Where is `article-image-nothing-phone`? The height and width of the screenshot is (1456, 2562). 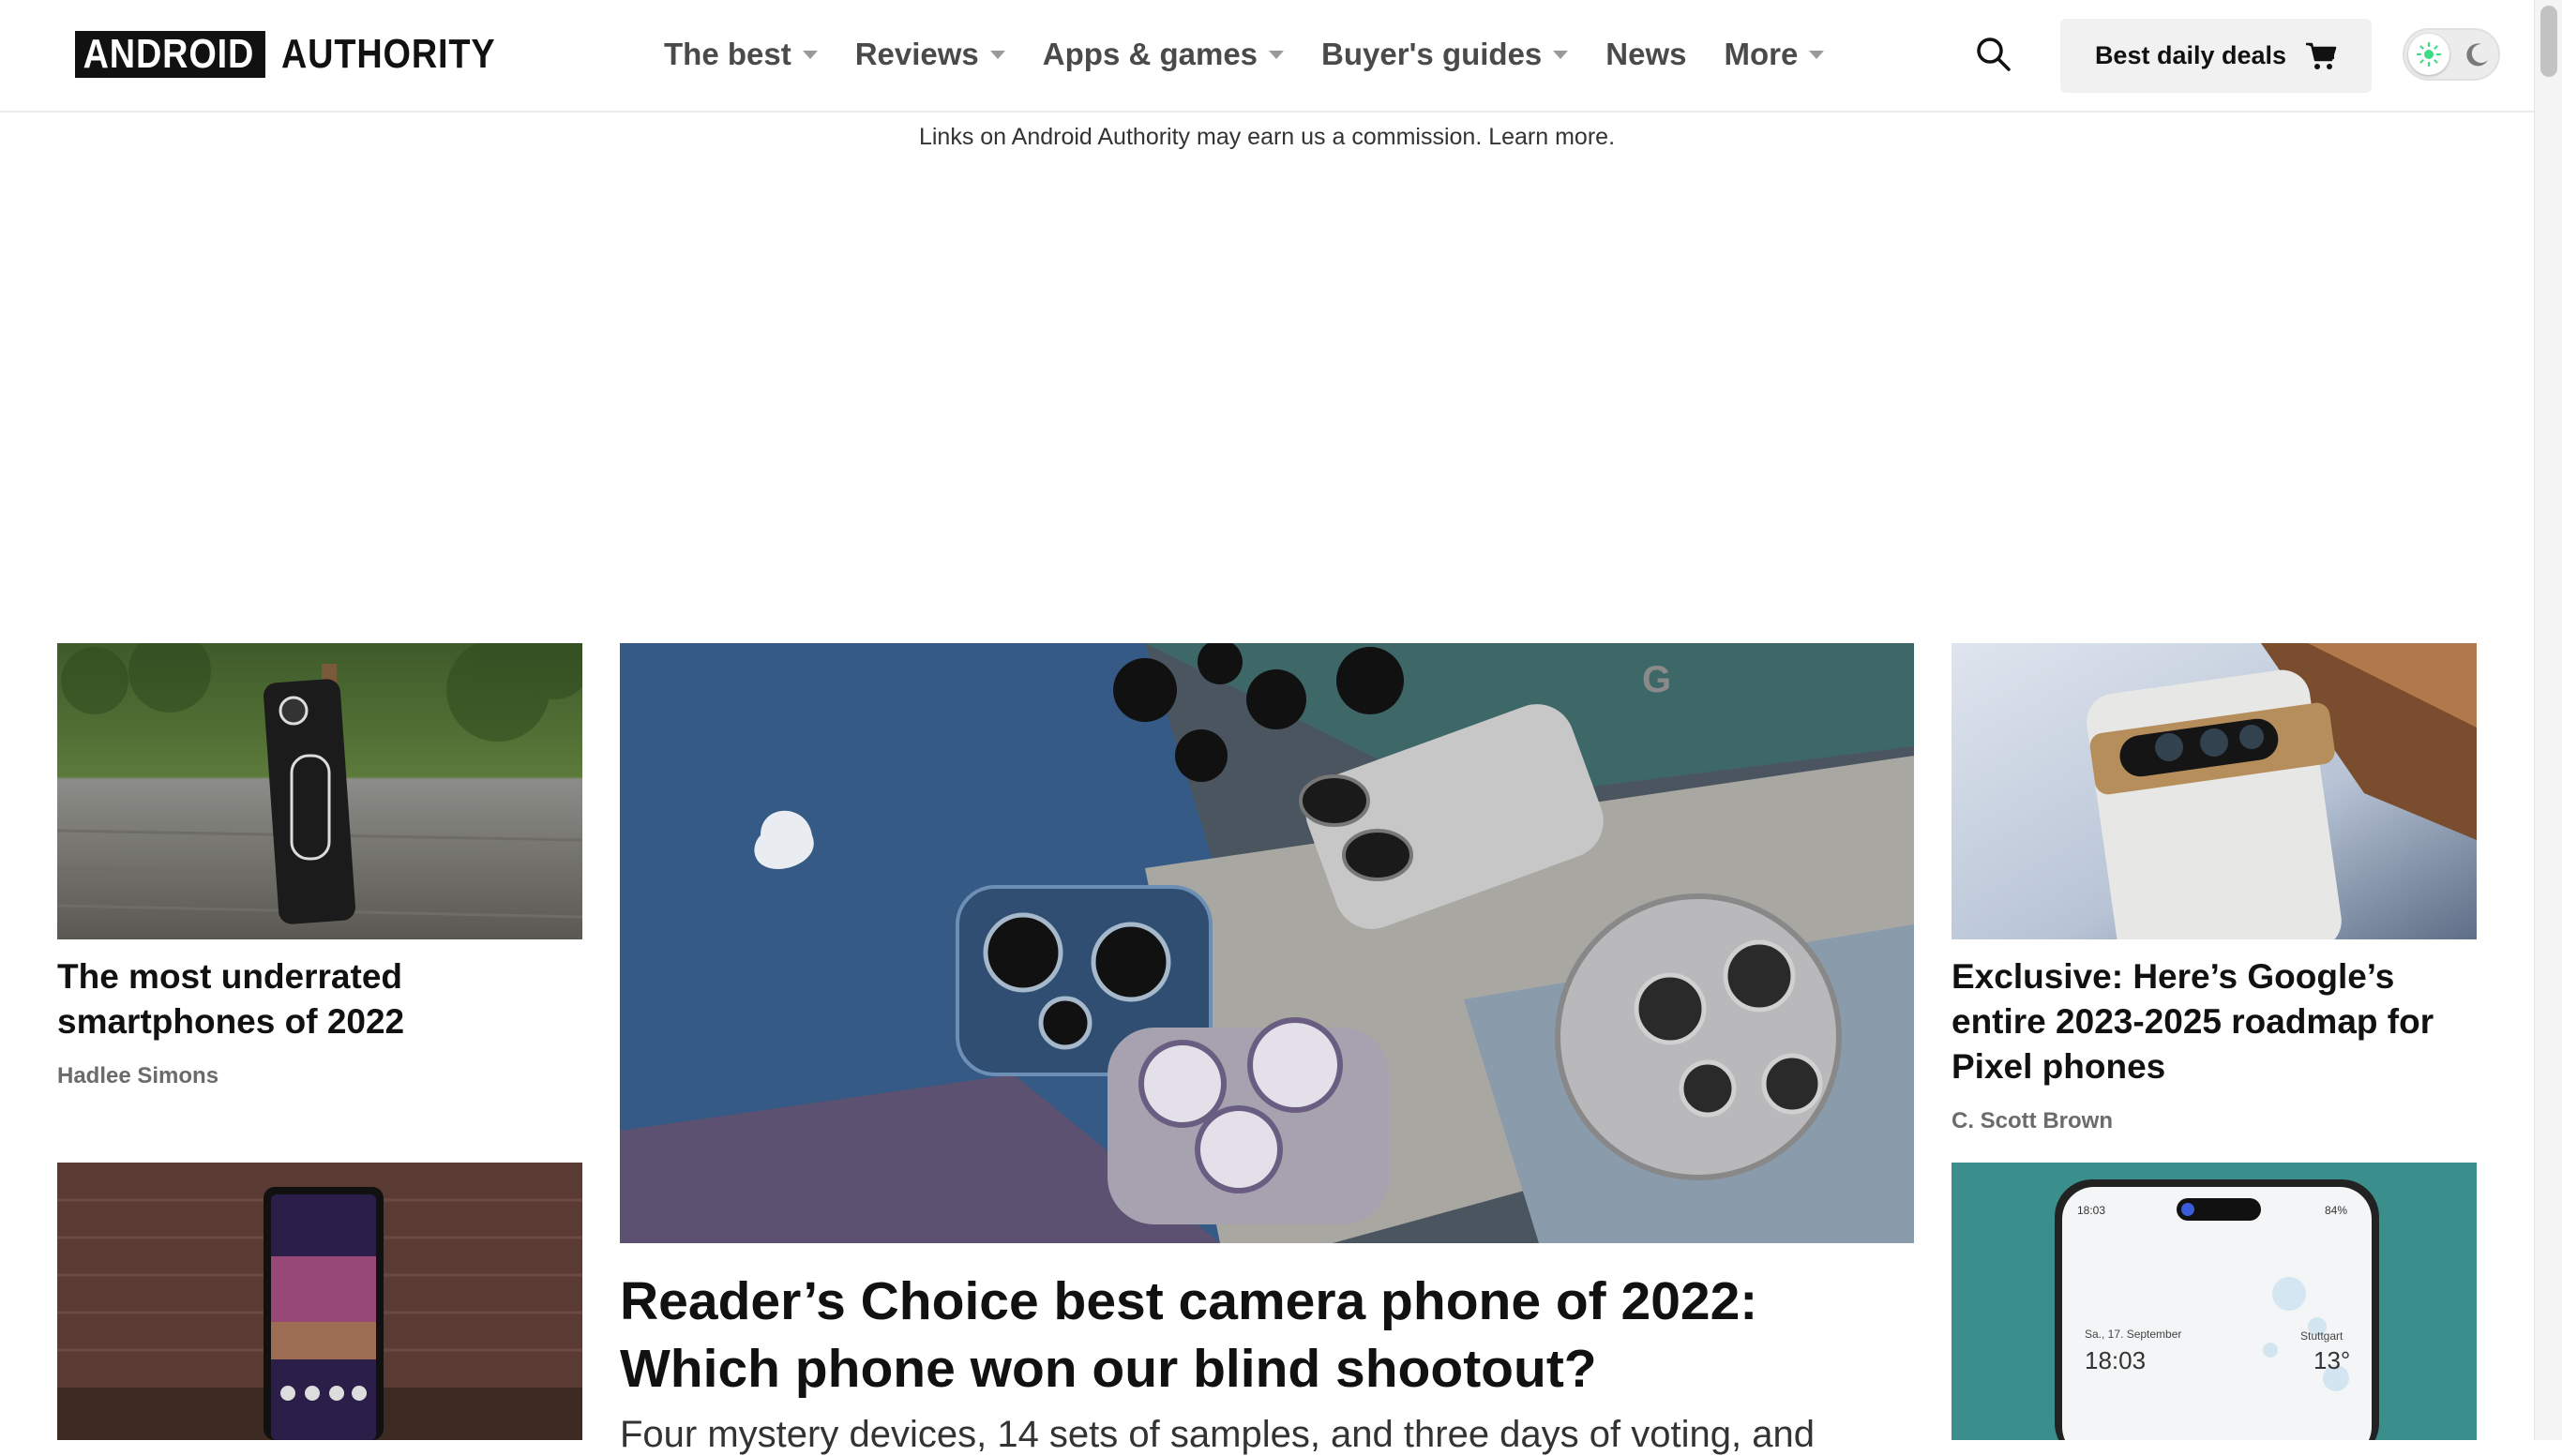 article-image-nothing-phone is located at coordinates (319, 791).